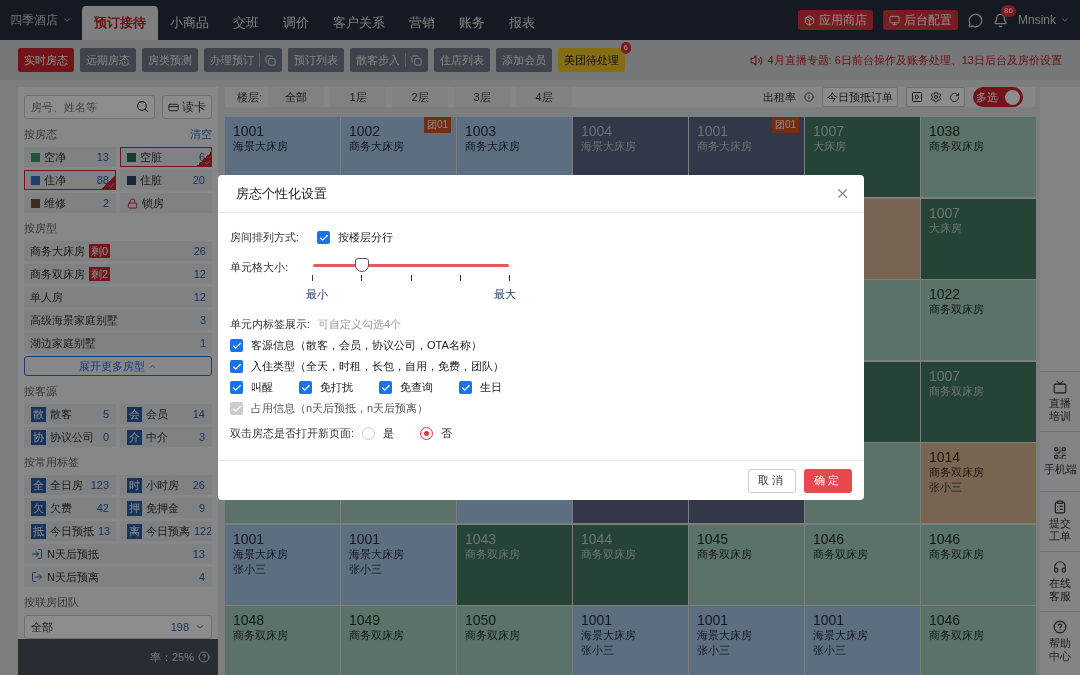 The height and width of the screenshot is (675, 1080). What do you see at coordinates (625, 48) in the screenshot?
I see `count-badge: 6` at bounding box center [625, 48].